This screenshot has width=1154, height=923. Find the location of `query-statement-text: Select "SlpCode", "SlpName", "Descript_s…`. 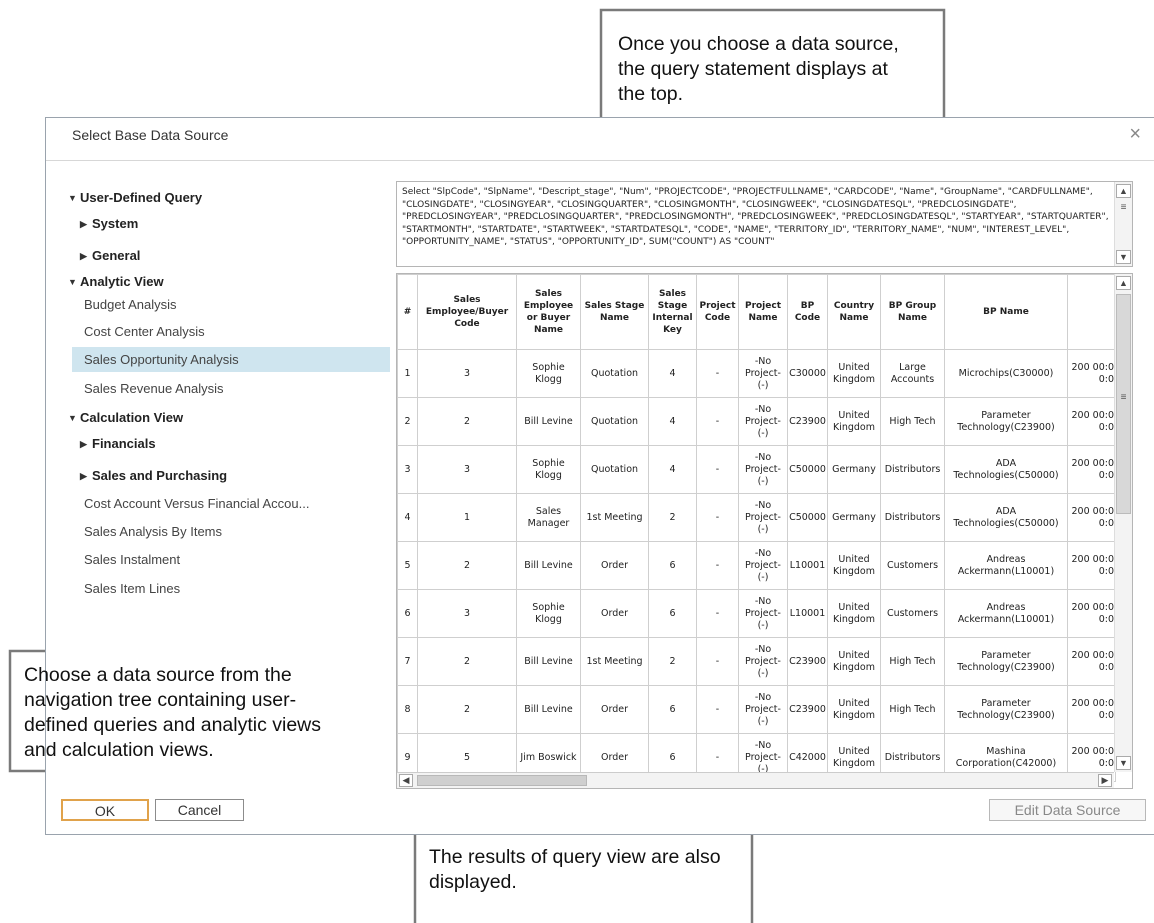

query-statement-text: Select "SlpCode", "SlpName", "Descript_s… is located at coordinates (755, 217).